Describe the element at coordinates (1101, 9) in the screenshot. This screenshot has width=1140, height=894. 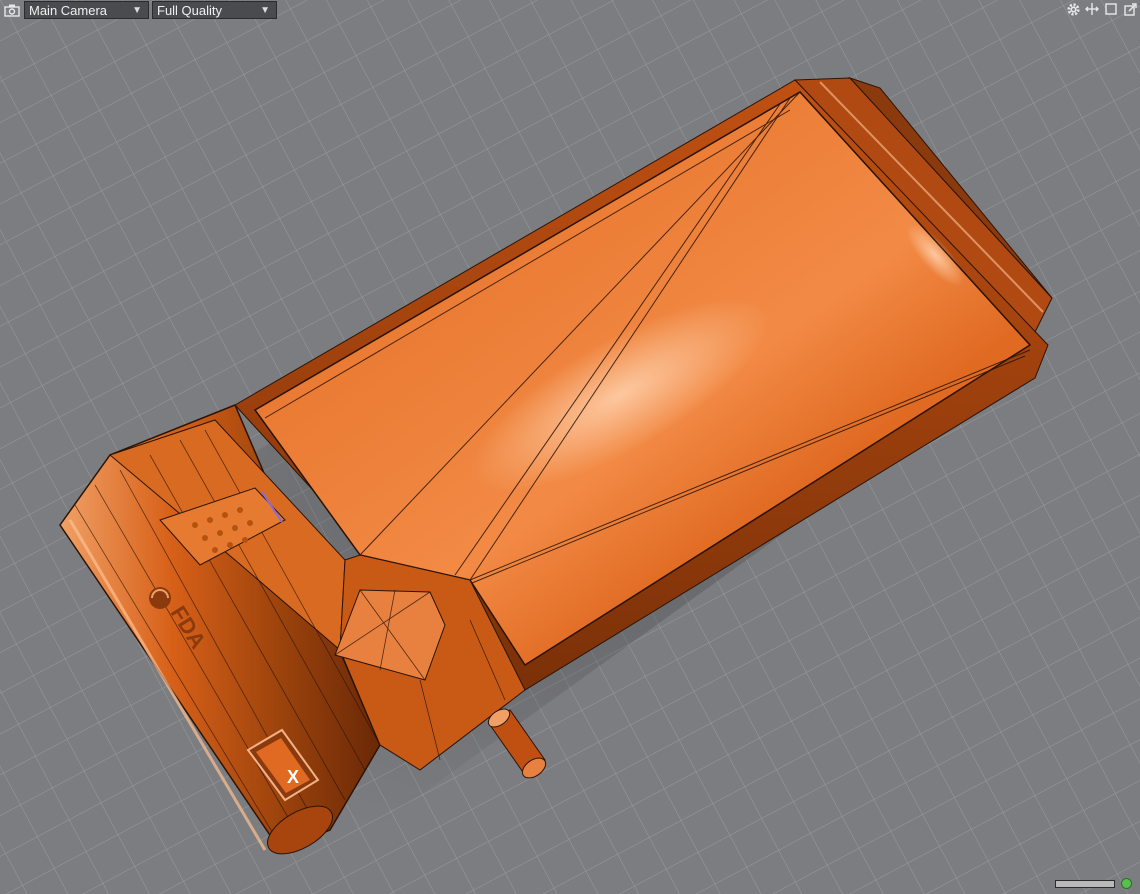
I see `viewport-controls` at that location.